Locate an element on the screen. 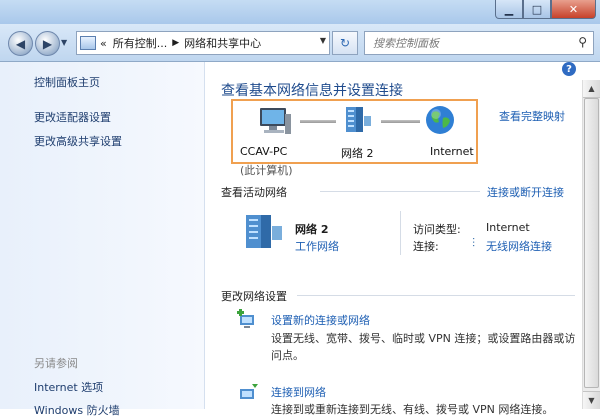 The width and height of the screenshot is (600, 418). search-box: ⚲ is located at coordinates (479, 43).